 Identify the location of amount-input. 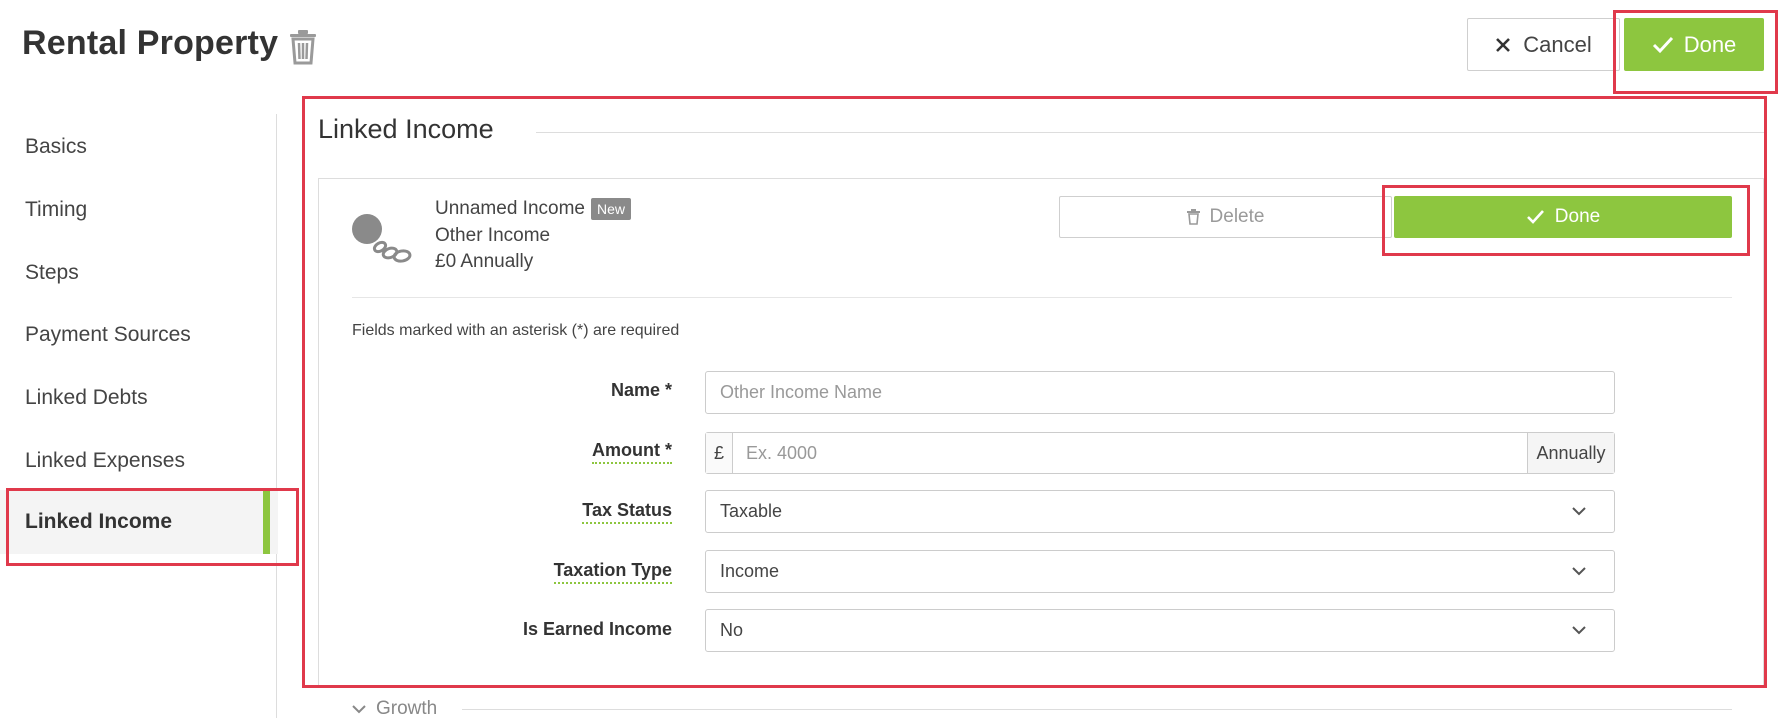
(1130, 453).